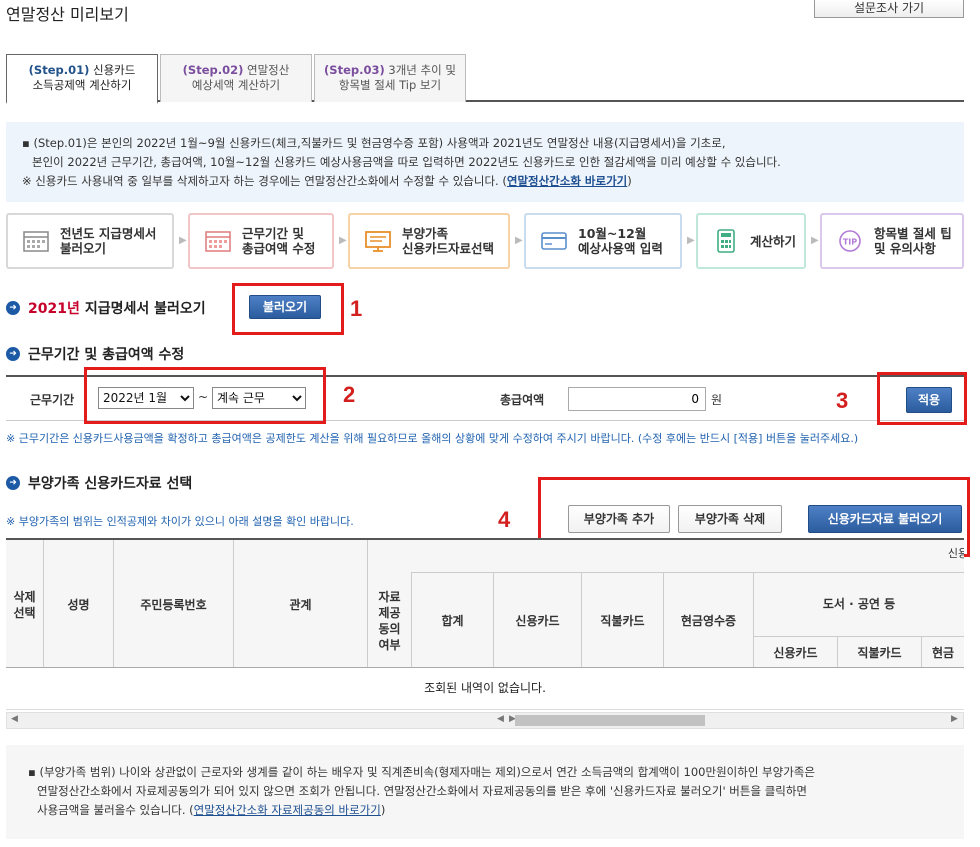 This screenshot has height=847, width=980. I want to click on step-label: 부양가족, so click(425, 233).